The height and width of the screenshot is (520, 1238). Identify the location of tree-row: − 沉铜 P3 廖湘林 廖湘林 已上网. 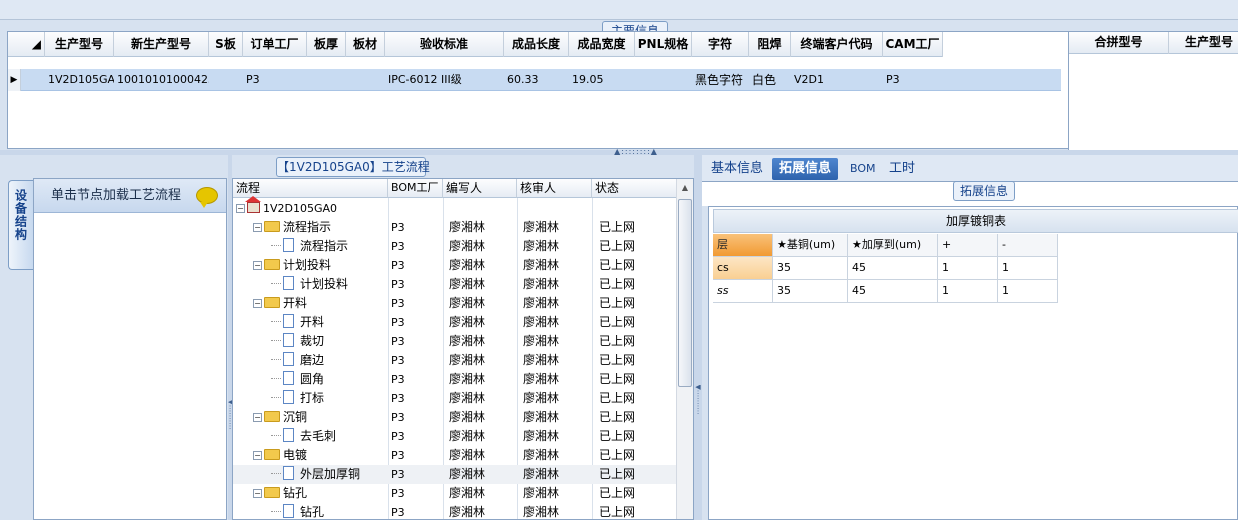
(455, 417).